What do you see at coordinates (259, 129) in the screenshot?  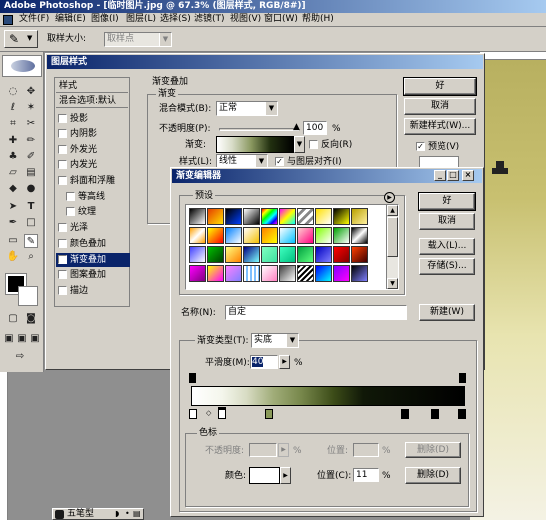 I see `opacity-slider-track` at bounding box center [259, 129].